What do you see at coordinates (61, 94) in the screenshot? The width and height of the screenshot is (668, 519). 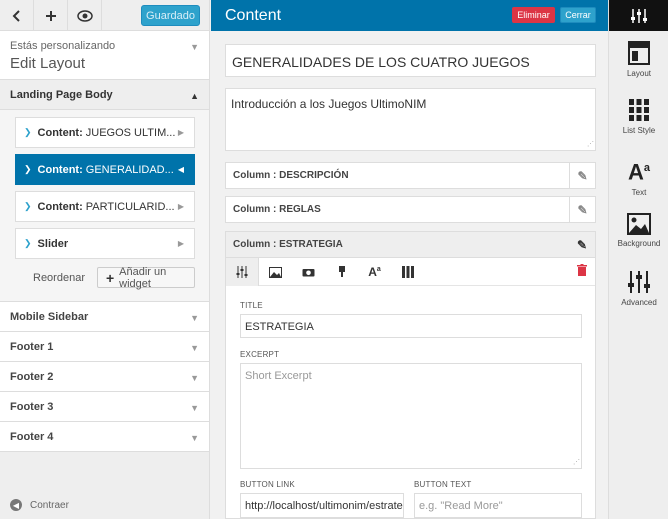 I see `section-label: Landing Page Body` at bounding box center [61, 94].